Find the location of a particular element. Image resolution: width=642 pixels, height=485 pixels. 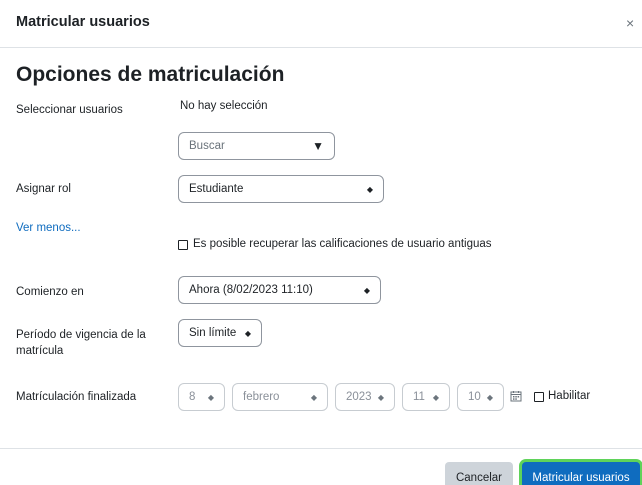

end-label: Matrículación finalizada is located at coordinates (76, 397).